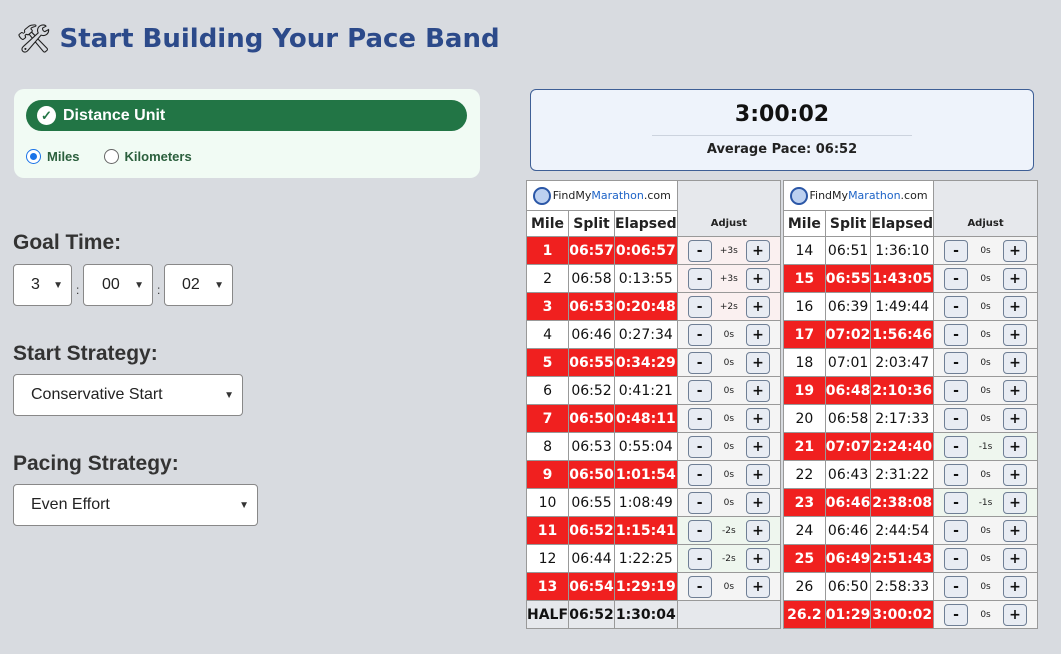 This screenshot has height=654, width=1061. Describe the element at coordinates (804, 446) in the screenshot. I see `mile-cell: 21` at that location.